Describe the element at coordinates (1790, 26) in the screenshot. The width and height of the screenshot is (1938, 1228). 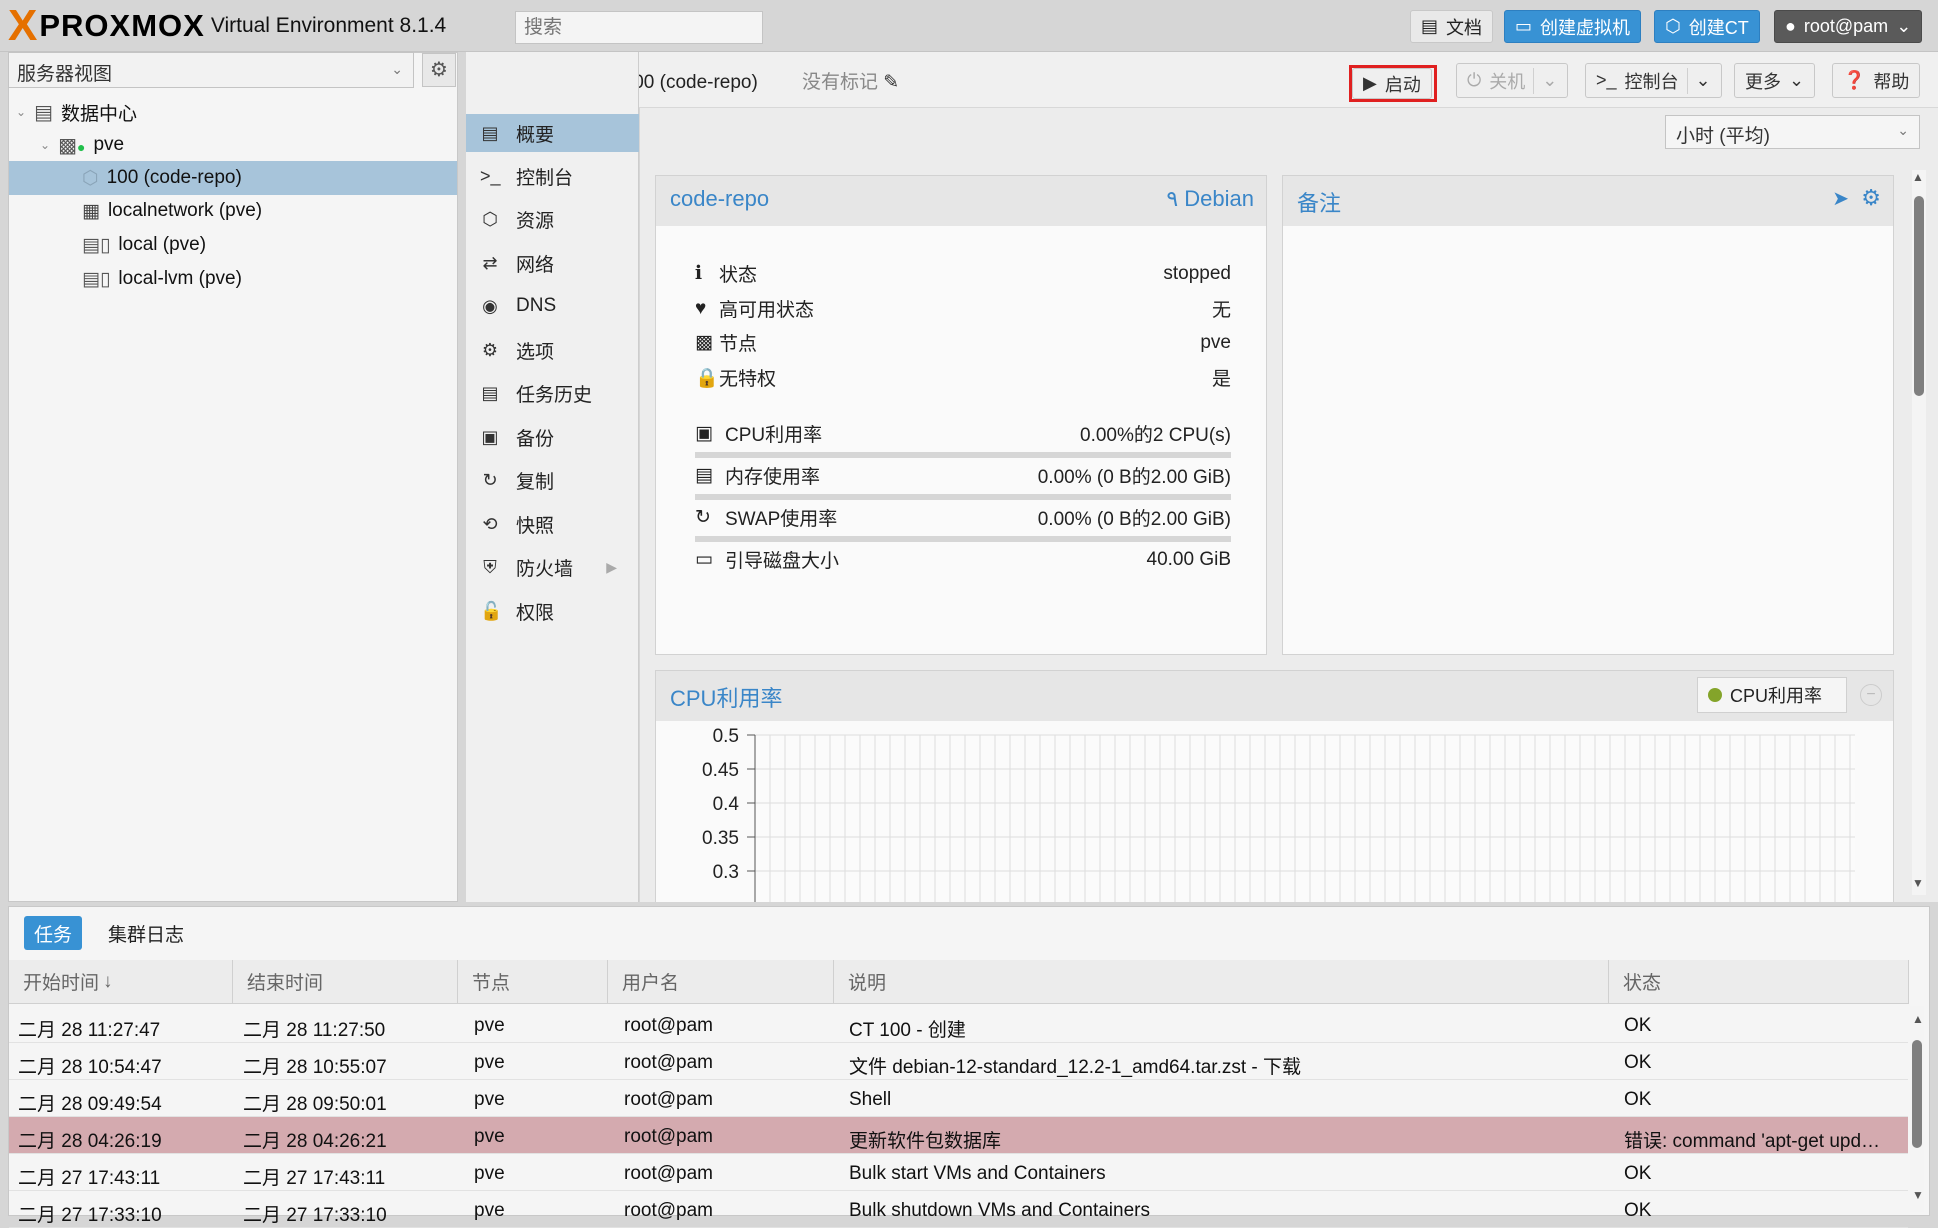
I see `user-icon: ●` at that location.